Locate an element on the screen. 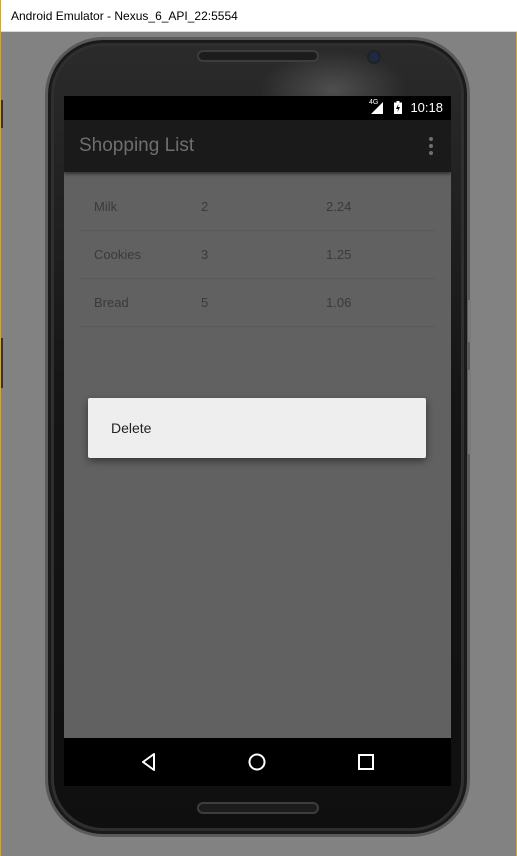 This screenshot has width=517, height=856. list-item: Cookies 3 1.25 is located at coordinates (257, 255).